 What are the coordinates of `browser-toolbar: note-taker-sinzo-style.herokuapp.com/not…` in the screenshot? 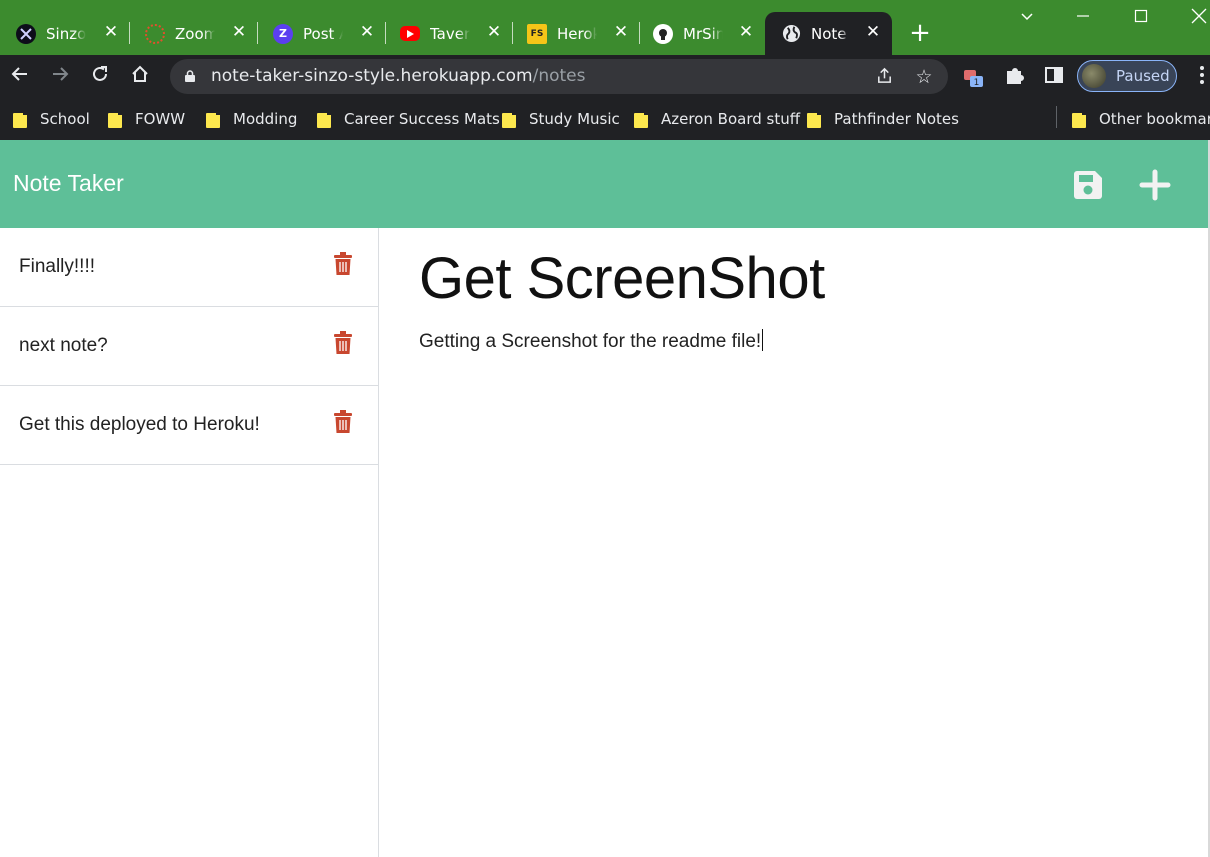 It's located at (605, 76).